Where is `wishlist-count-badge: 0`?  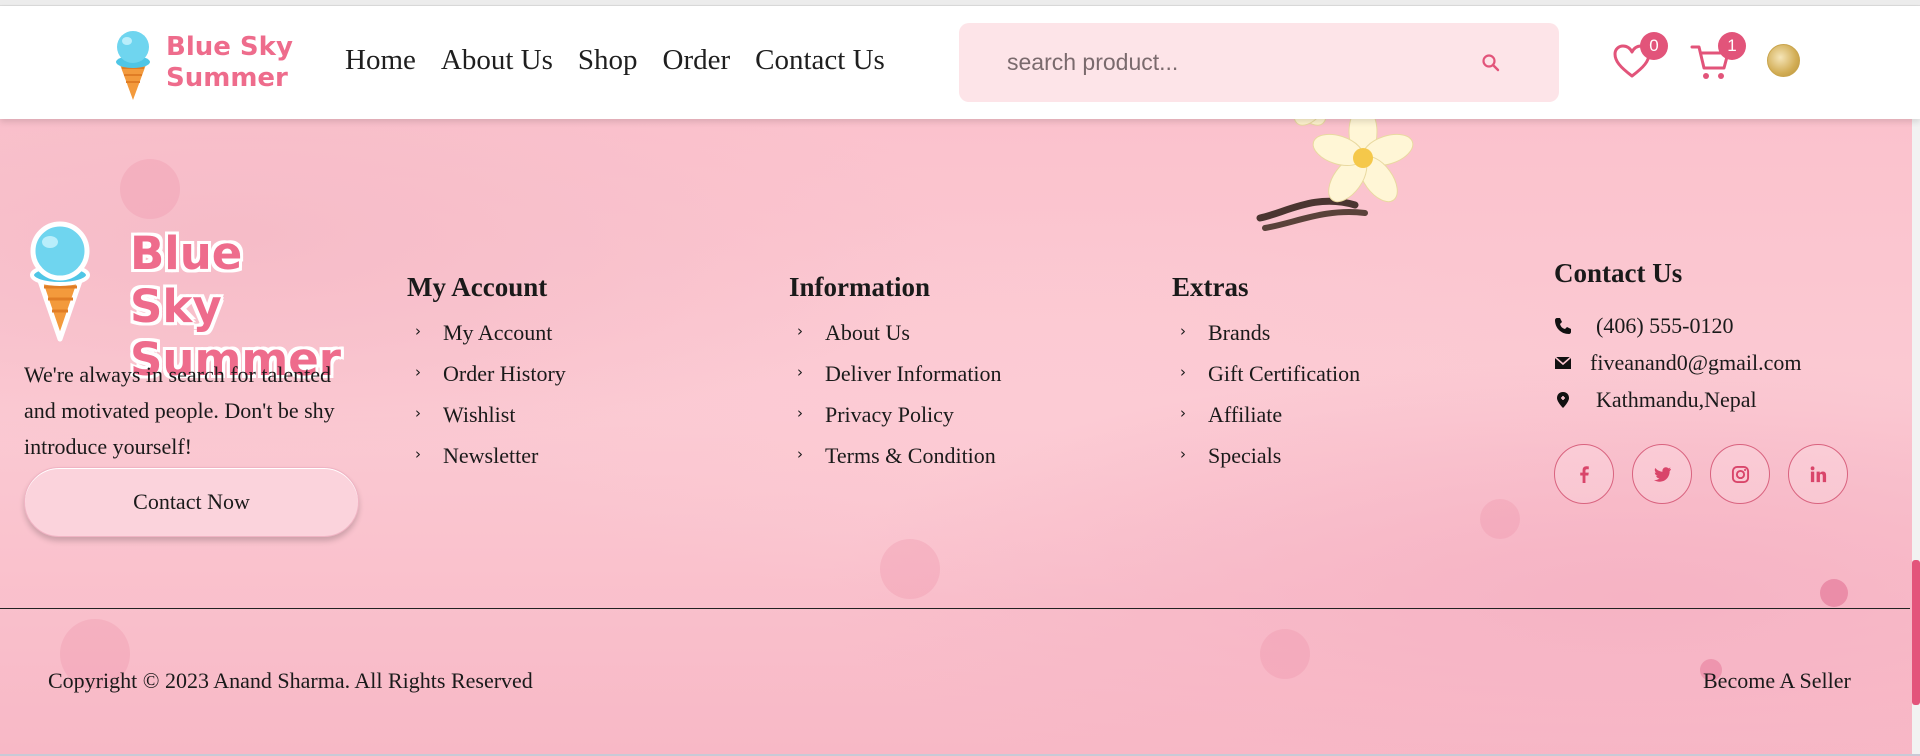 wishlist-count-badge: 0 is located at coordinates (1654, 46).